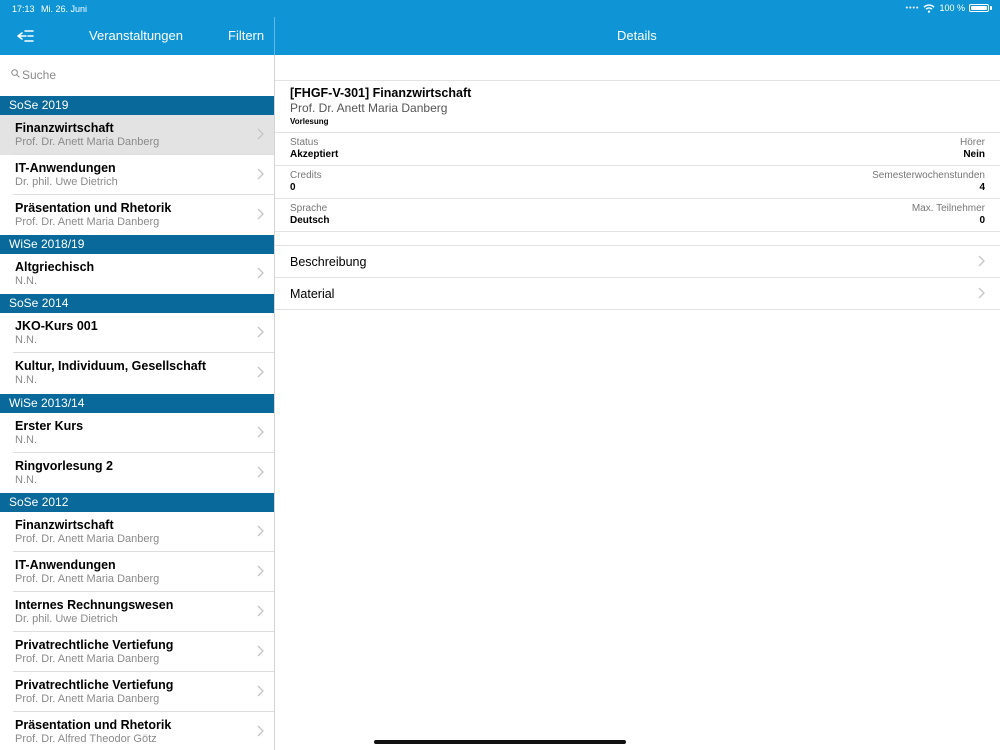 The image size is (1000, 750). I want to click on material-label: Material, so click(312, 294).